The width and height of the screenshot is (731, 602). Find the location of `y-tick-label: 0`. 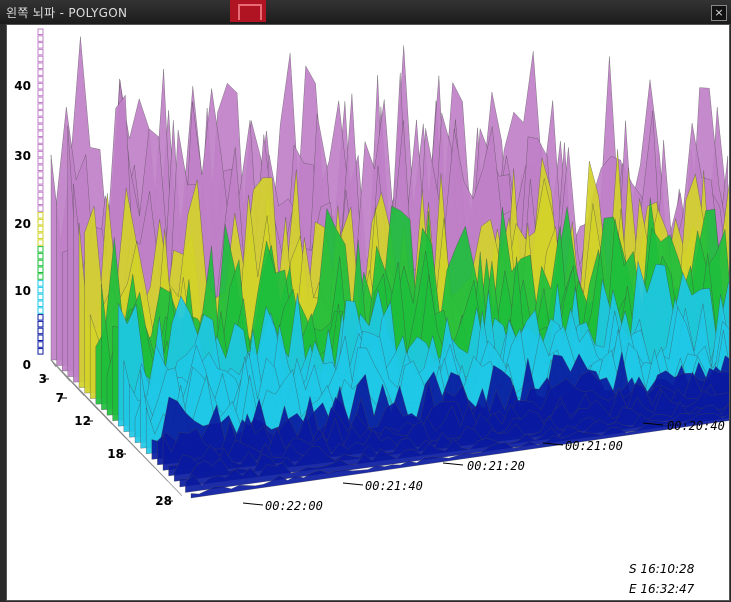

y-tick-label: 0 is located at coordinates (26, 365).